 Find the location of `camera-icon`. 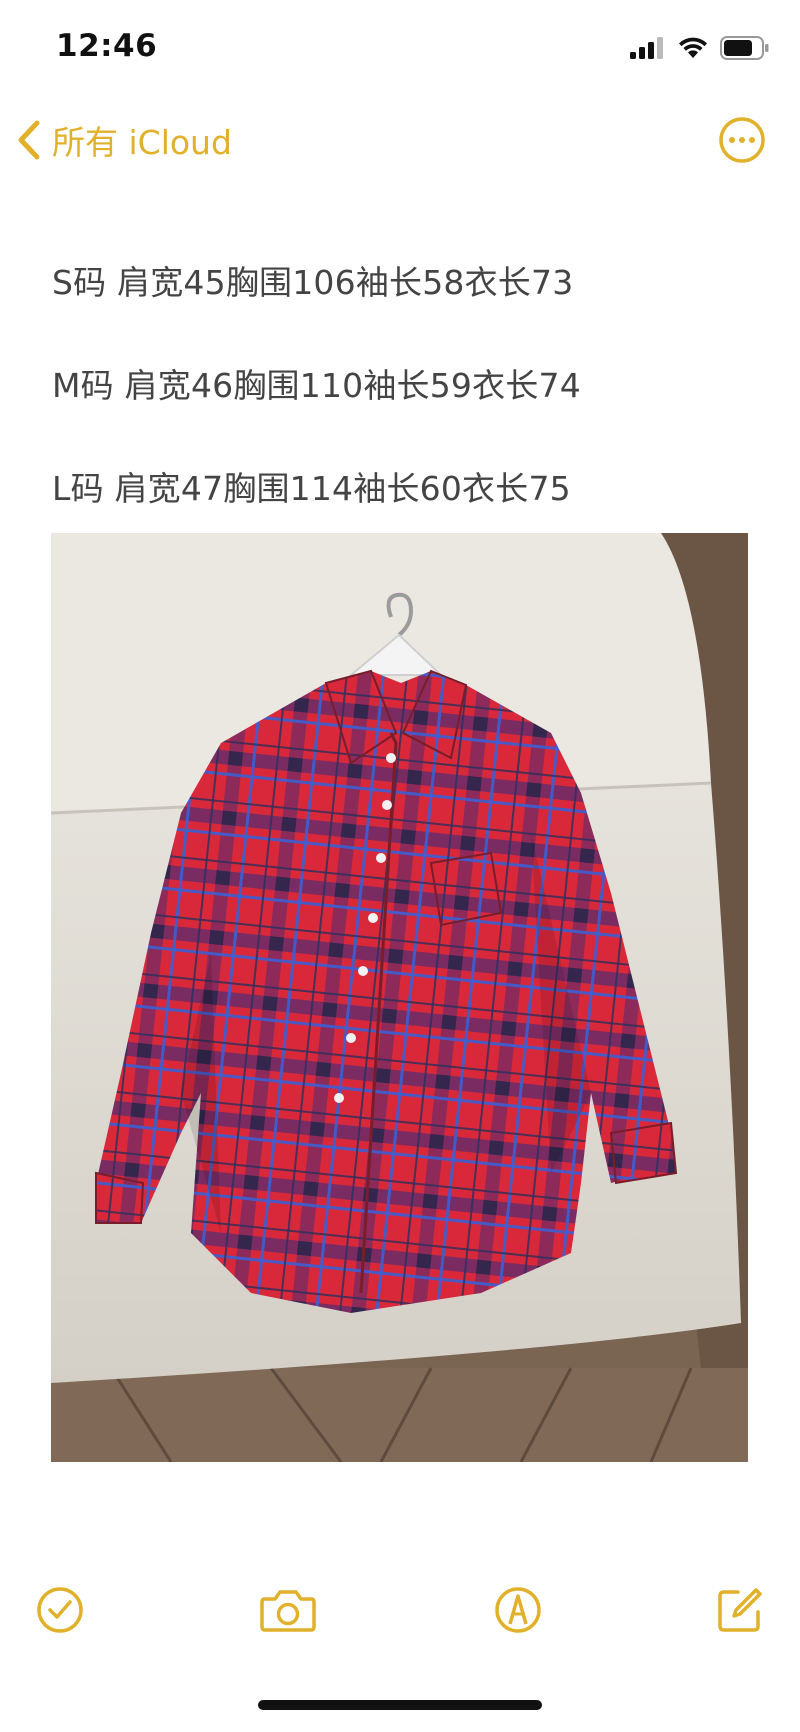

camera-icon is located at coordinates (288, 1611).